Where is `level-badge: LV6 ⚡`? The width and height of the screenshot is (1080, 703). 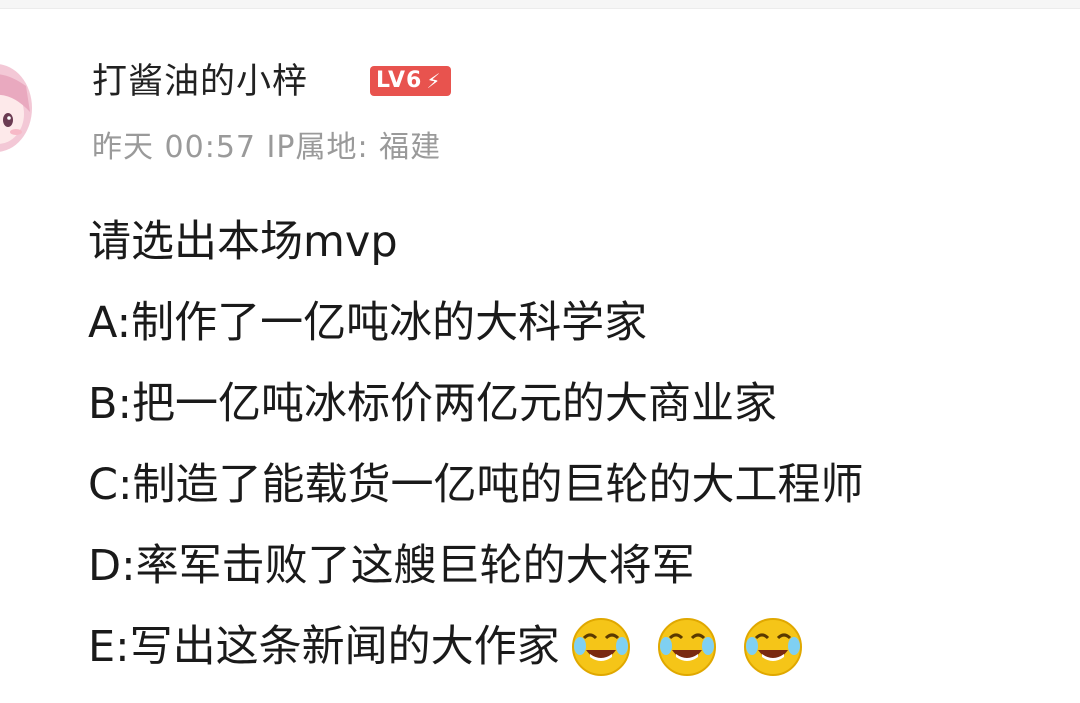
level-badge: LV6 ⚡ is located at coordinates (411, 81).